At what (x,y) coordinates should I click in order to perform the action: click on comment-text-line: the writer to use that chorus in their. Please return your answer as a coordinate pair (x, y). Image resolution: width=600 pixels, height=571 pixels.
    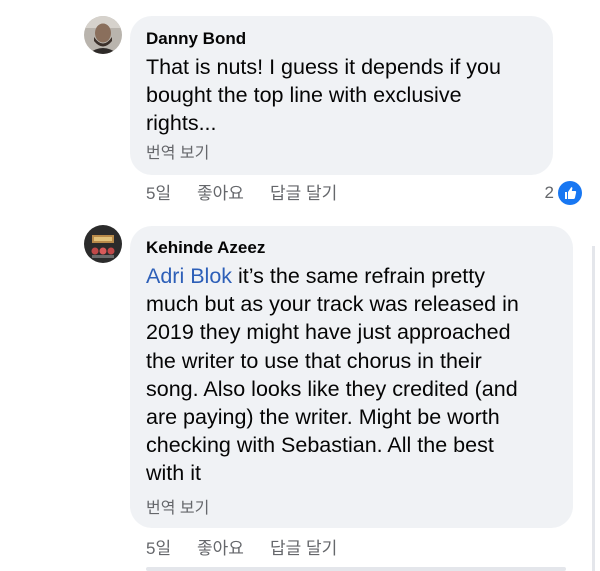
    Looking at the image, I should click on (314, 360).